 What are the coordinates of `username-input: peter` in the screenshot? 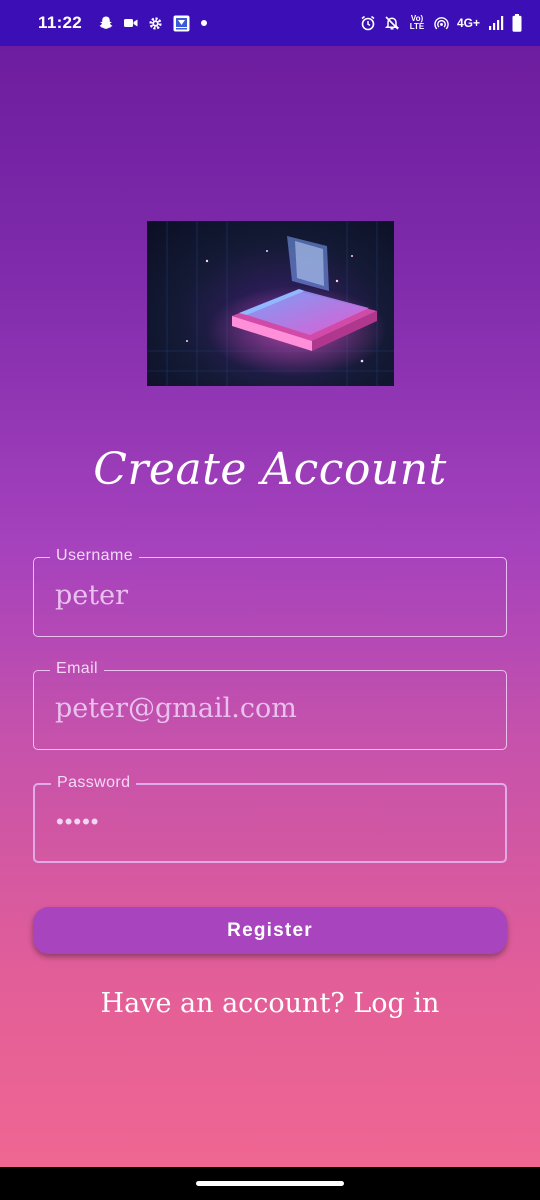 It's located at (91, 595).